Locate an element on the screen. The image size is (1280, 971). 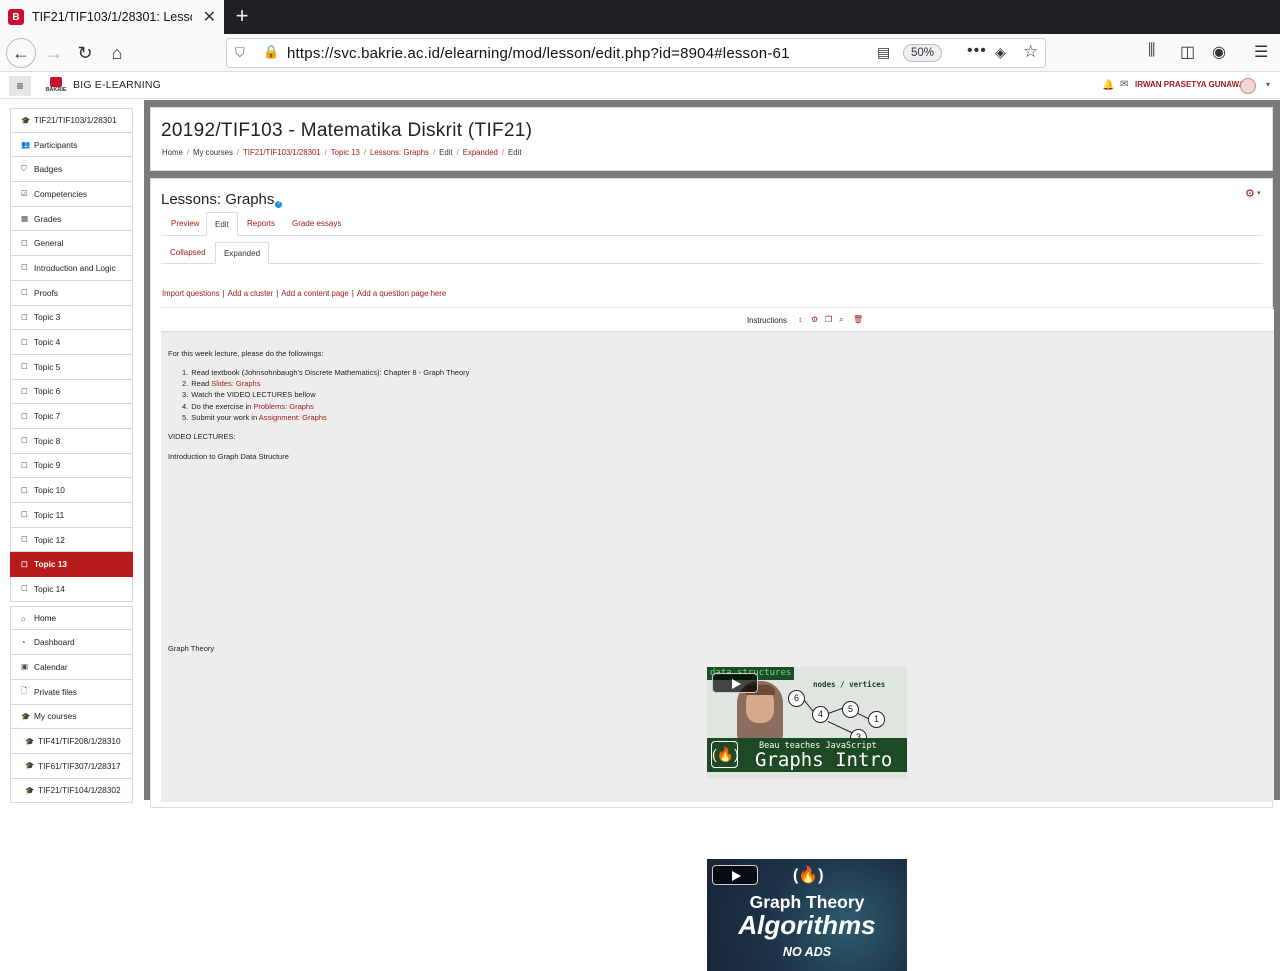
tab-collapsed: Collapsed is located at coordinates (188, 253).